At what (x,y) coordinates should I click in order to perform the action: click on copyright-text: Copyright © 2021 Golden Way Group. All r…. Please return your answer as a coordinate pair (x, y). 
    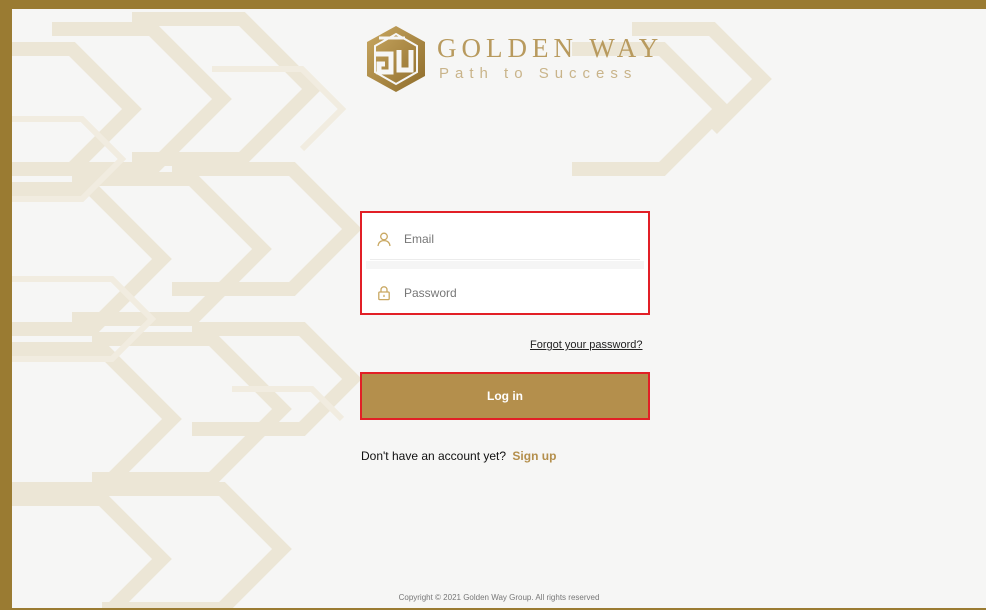
    Looking at the image, I should click on (499, 597).